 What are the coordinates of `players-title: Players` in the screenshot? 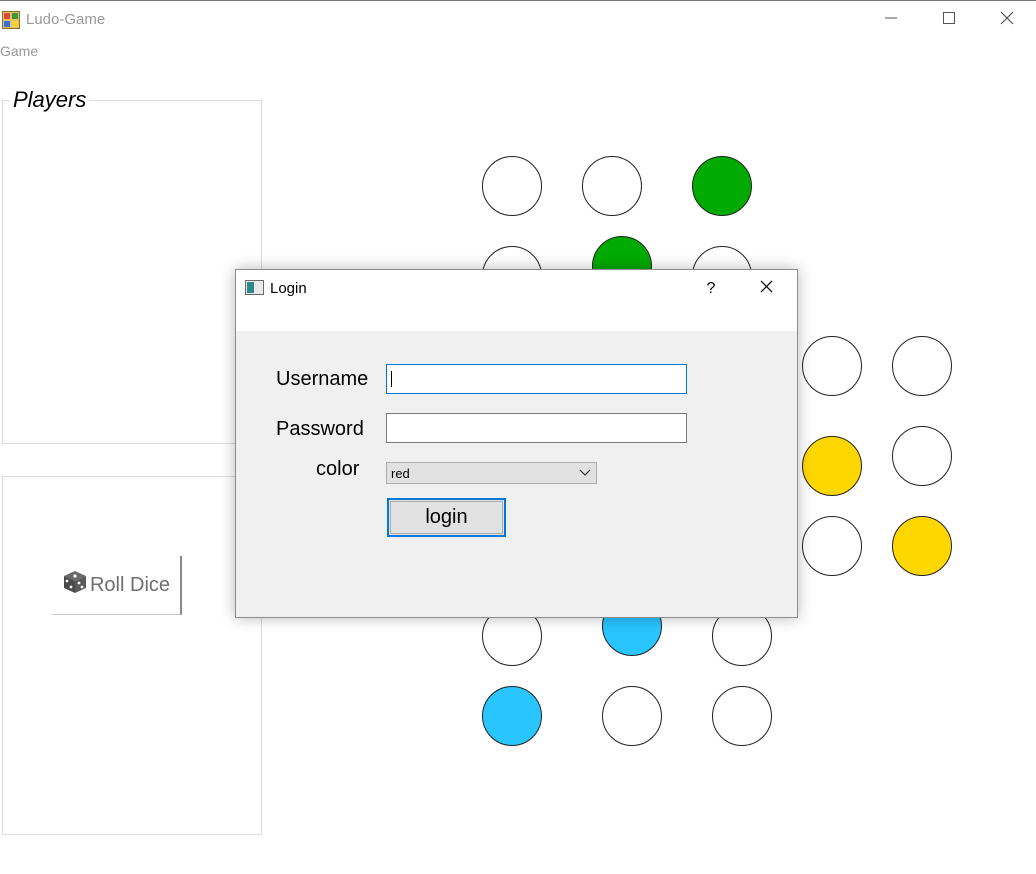 It's located at (50, 100).